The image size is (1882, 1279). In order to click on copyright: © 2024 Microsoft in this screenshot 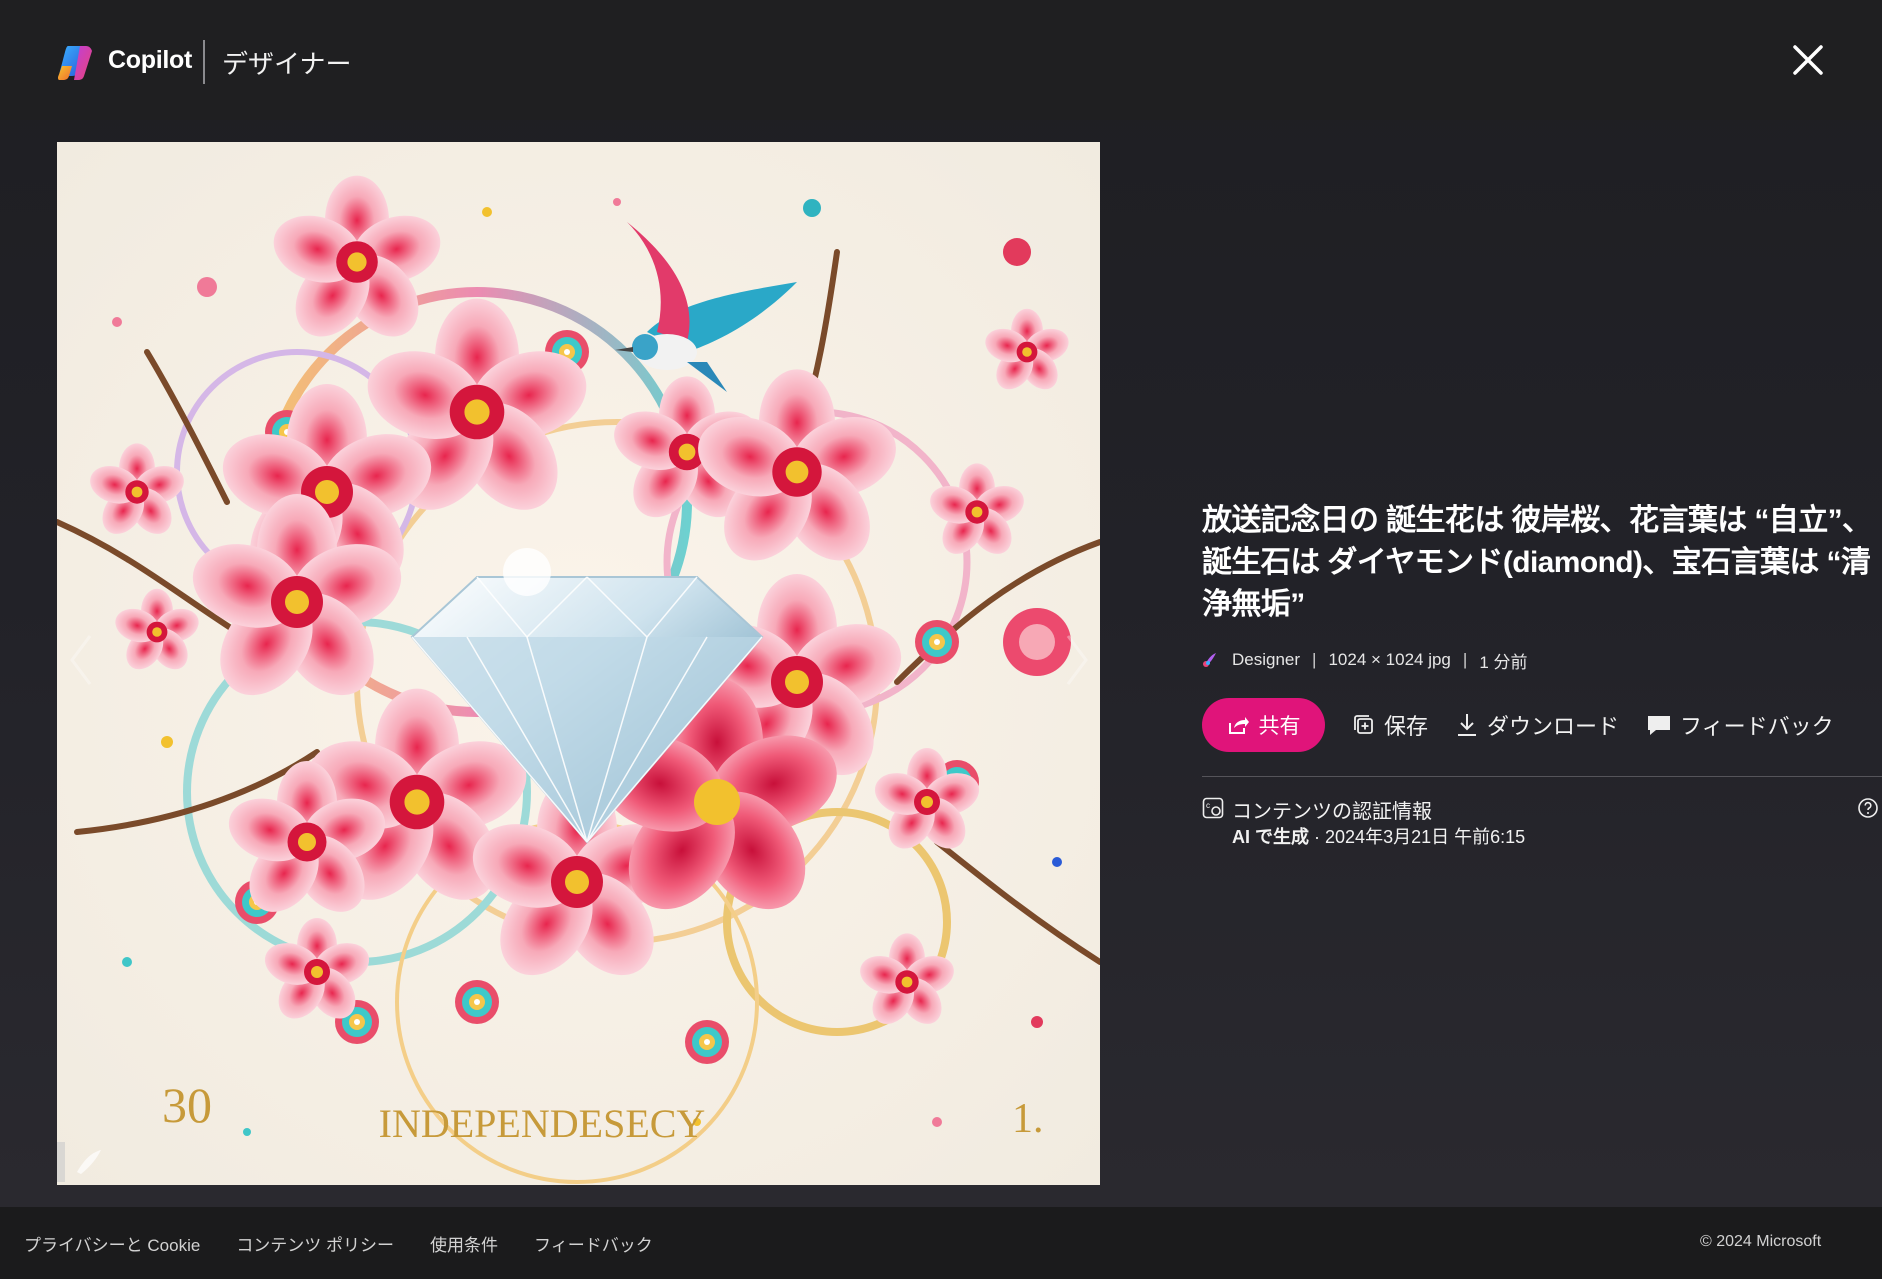, I will do `click(1761, 1241)`.